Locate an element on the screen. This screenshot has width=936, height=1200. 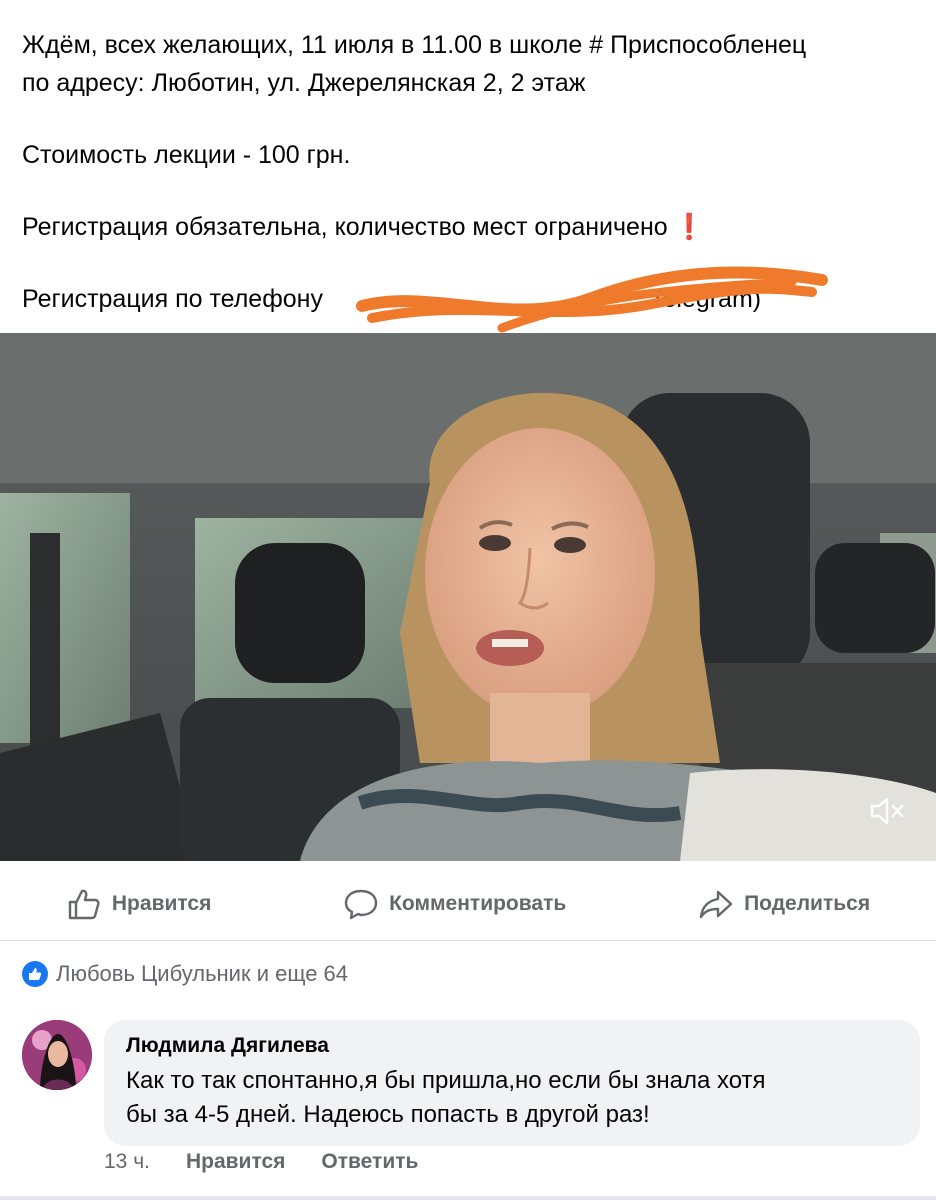
bottom-divider is located at coordinates (468, 1198).